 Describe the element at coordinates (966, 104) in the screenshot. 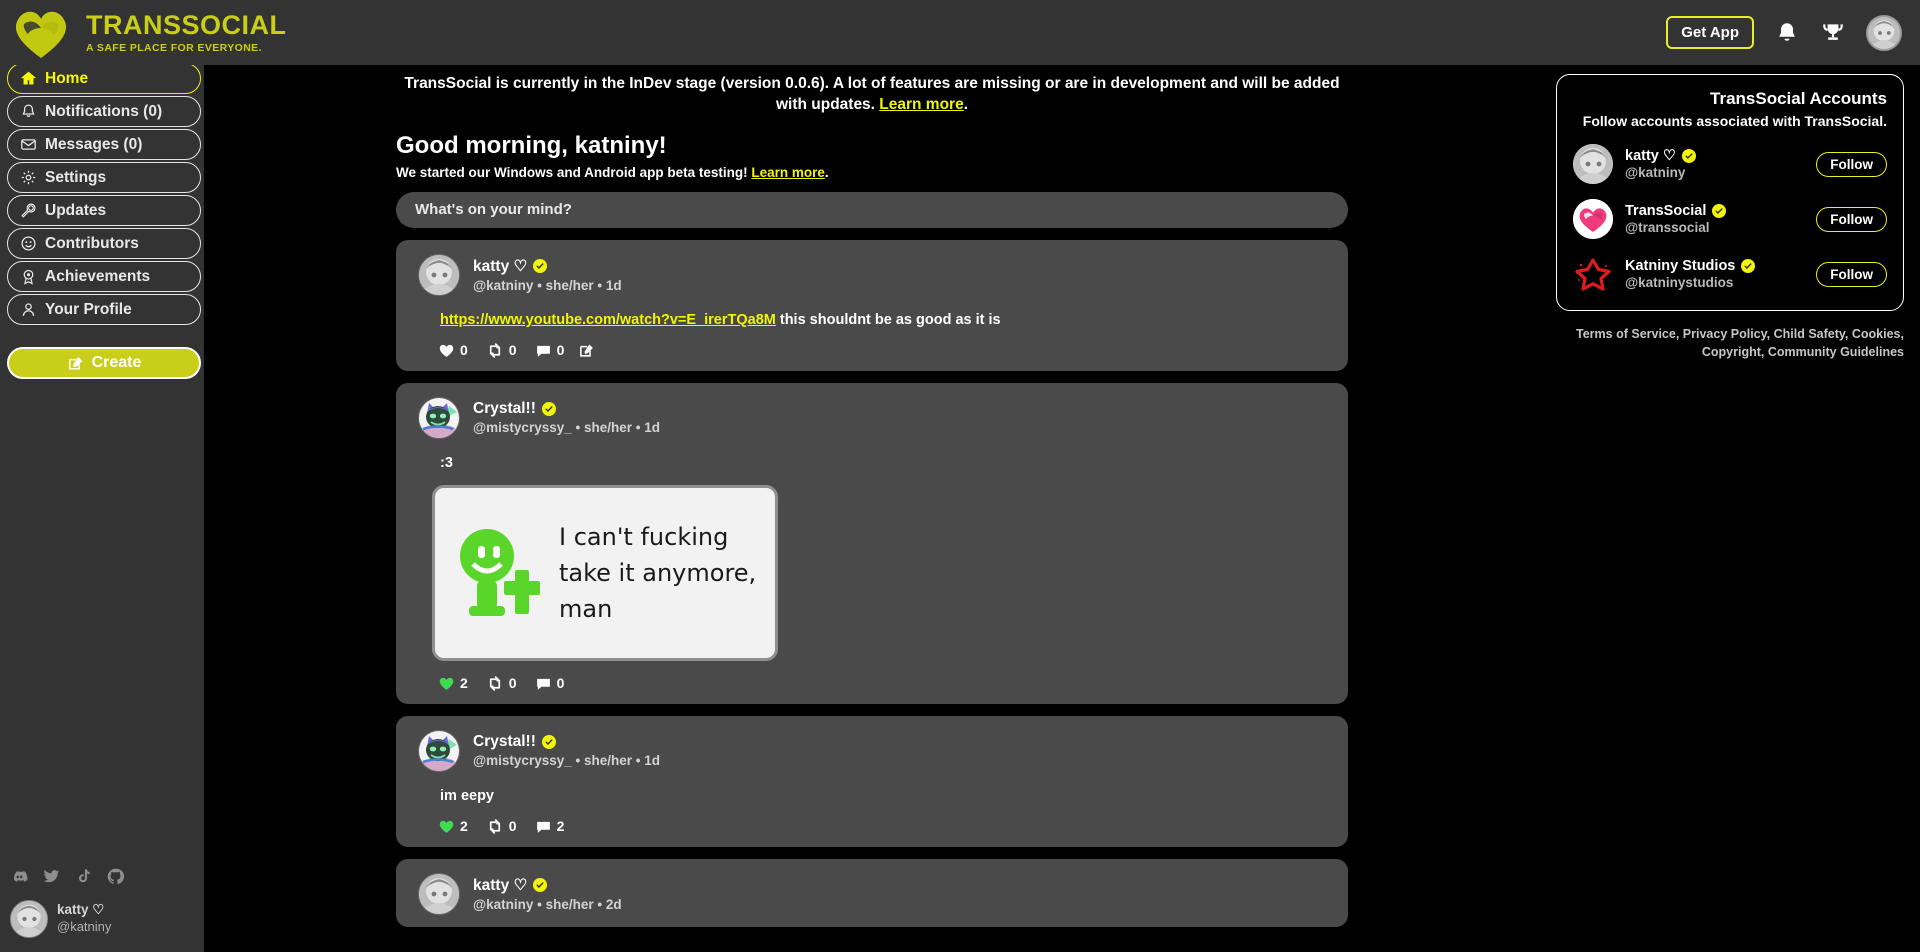

I see `dev-notice-period: .` at that location.